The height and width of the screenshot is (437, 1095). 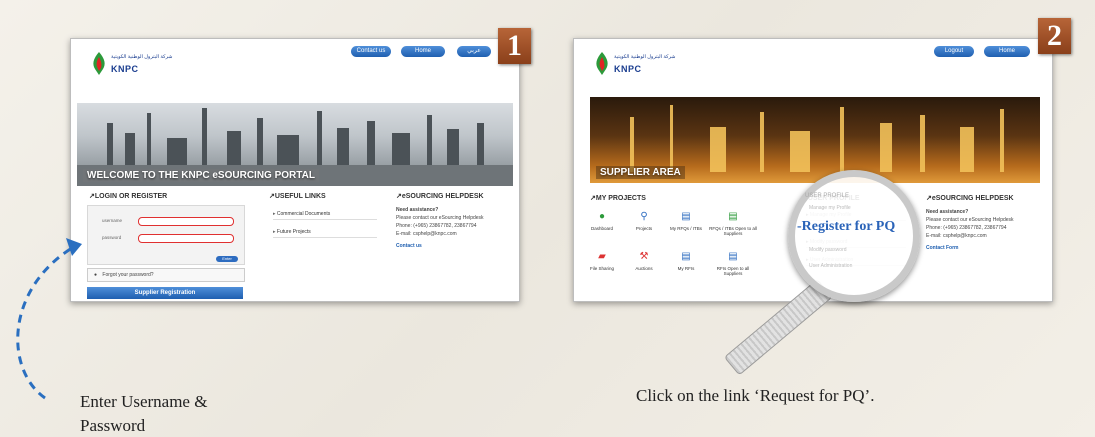 I want to click on project-label: RFQs / ITBs Open to all Suppliers, so click(x=733, y=231).